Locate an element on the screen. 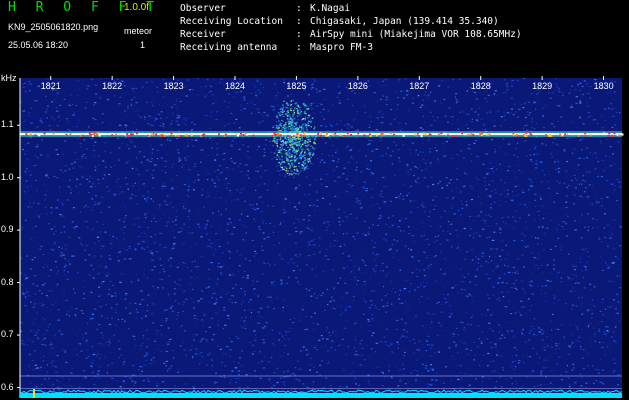 The image size is (629, 400). x-tick-label: 1829 is located at coordinates (542, 86).